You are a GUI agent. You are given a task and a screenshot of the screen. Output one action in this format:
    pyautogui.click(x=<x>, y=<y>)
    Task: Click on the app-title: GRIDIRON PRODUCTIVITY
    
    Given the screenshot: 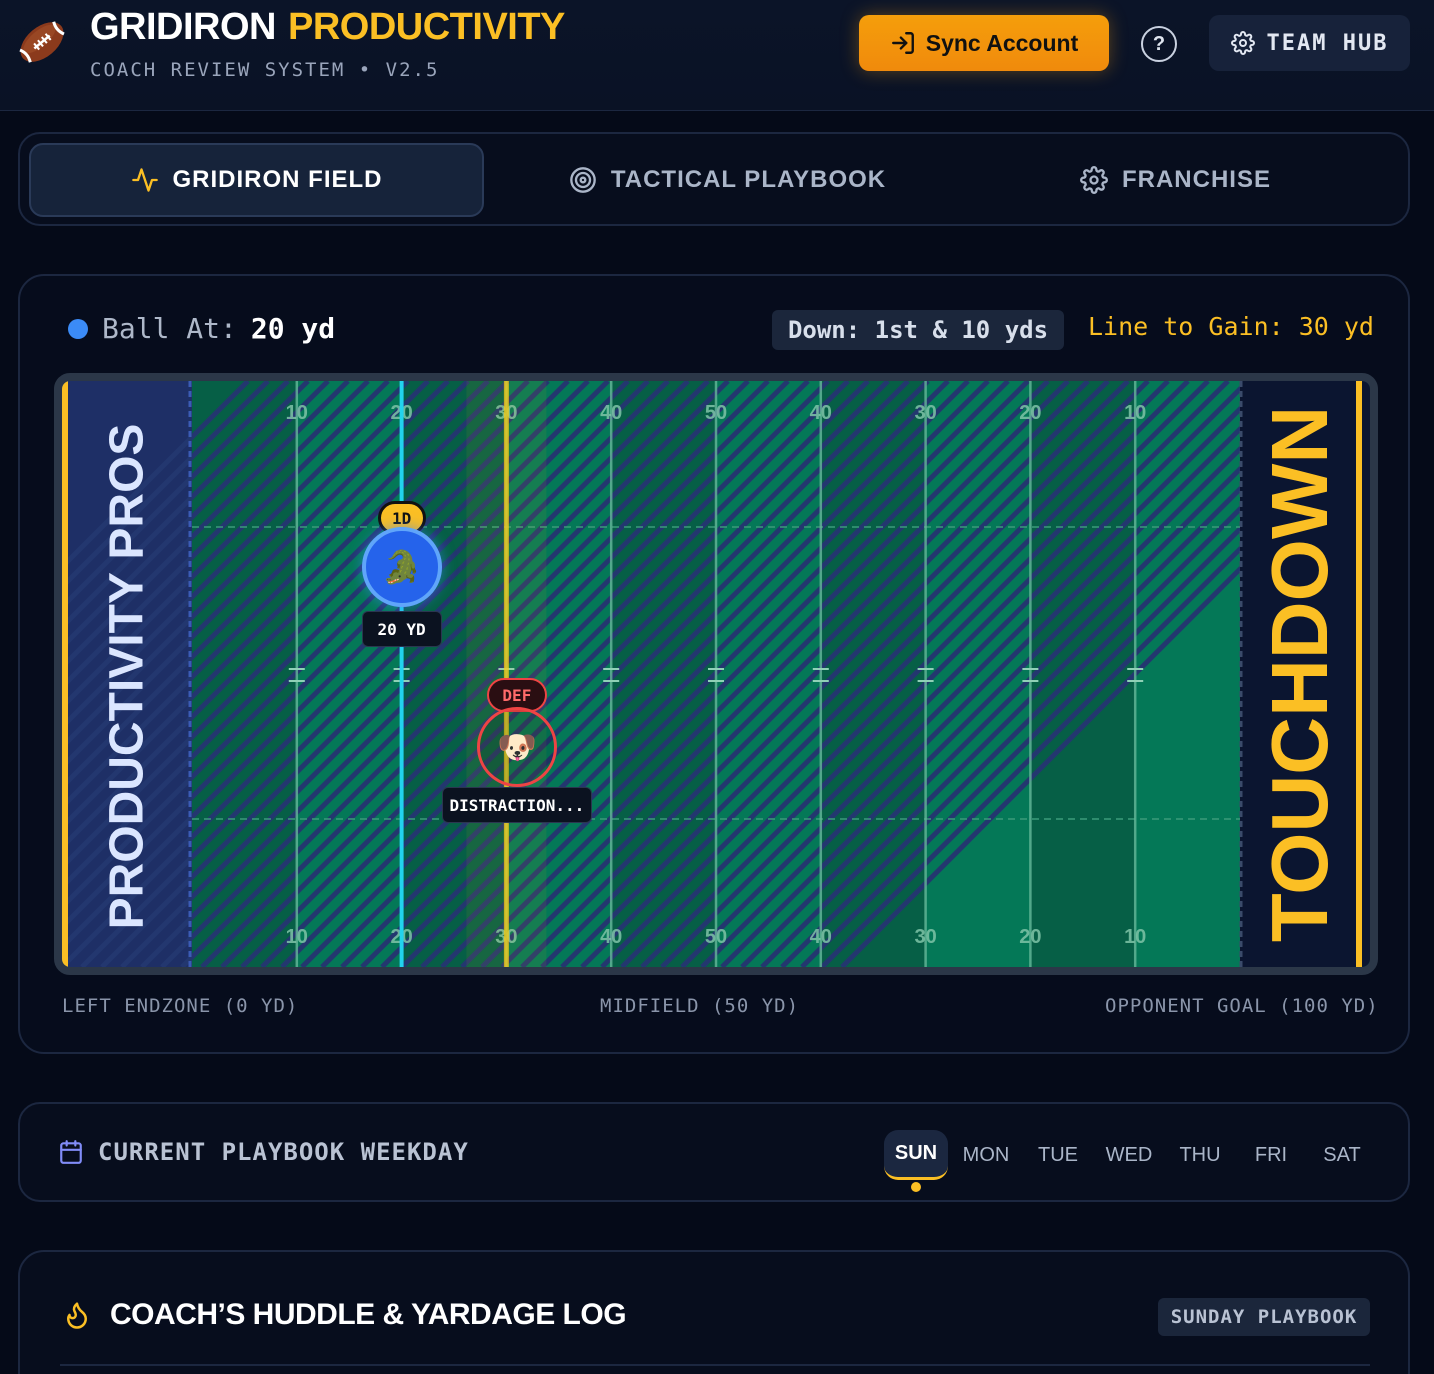 What is the action you would take?
    pyautogui.click(x=327, y=27)
    